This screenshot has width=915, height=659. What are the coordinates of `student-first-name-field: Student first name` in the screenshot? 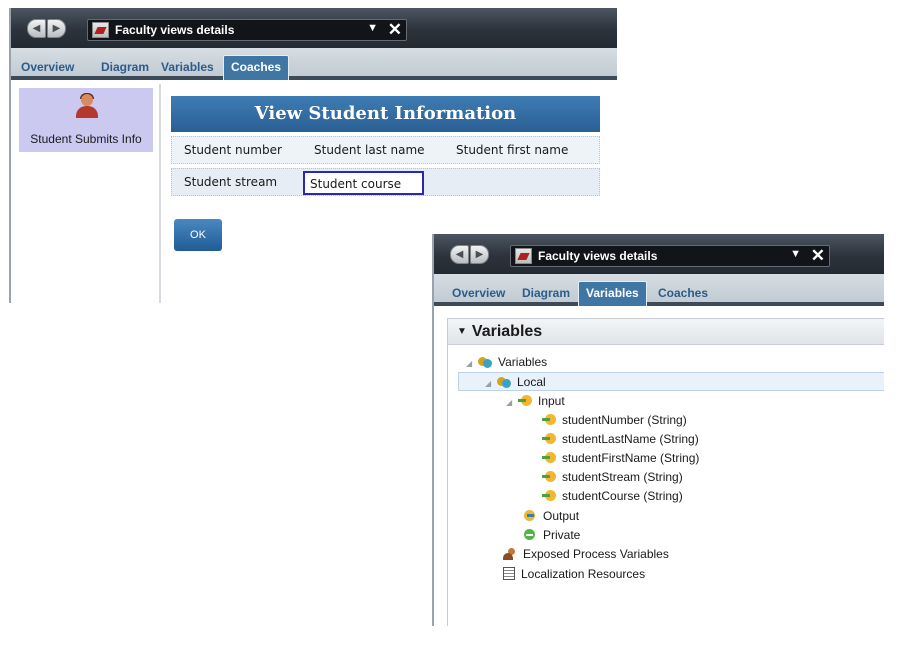 It's located at (512, 150).